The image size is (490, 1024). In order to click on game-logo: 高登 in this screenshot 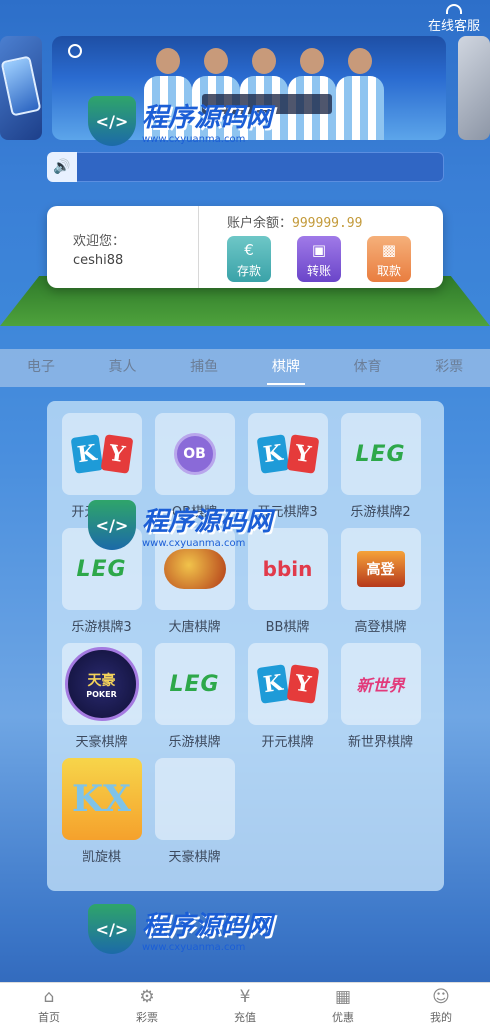, I will do `click(380, 569)`.